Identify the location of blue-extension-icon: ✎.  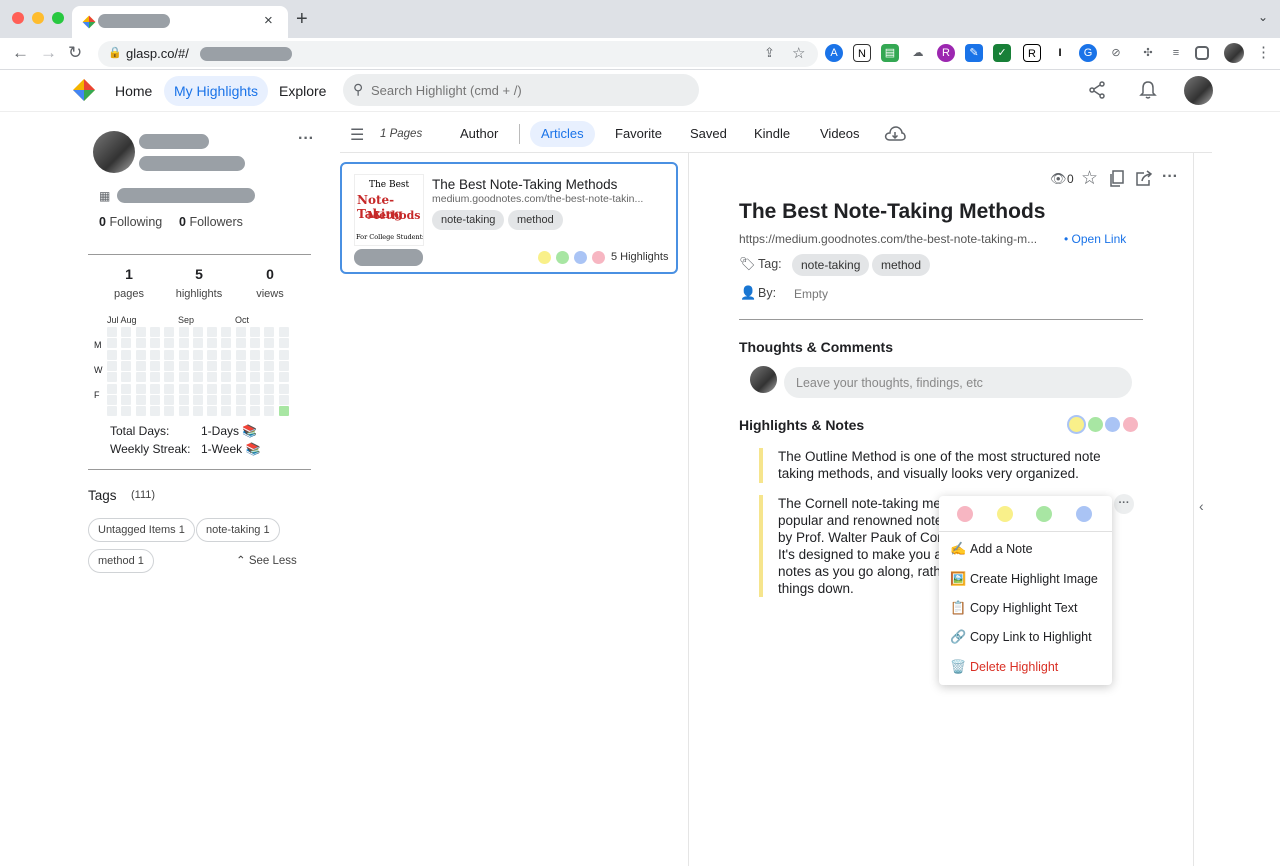
(974, 53).